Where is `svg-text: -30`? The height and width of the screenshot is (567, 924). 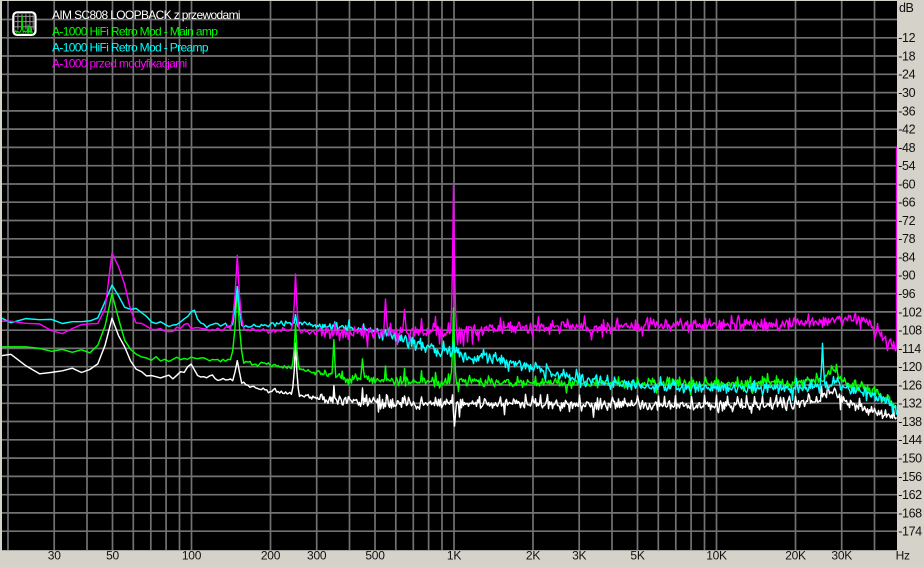
svg-text: -30 is located at coordinates (906, 93).